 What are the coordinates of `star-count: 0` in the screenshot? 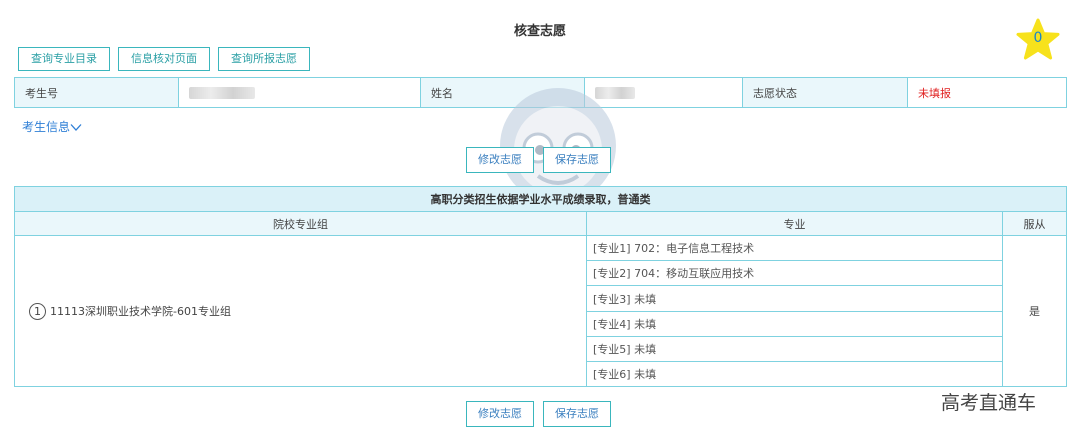 It's located at (1038, 38).